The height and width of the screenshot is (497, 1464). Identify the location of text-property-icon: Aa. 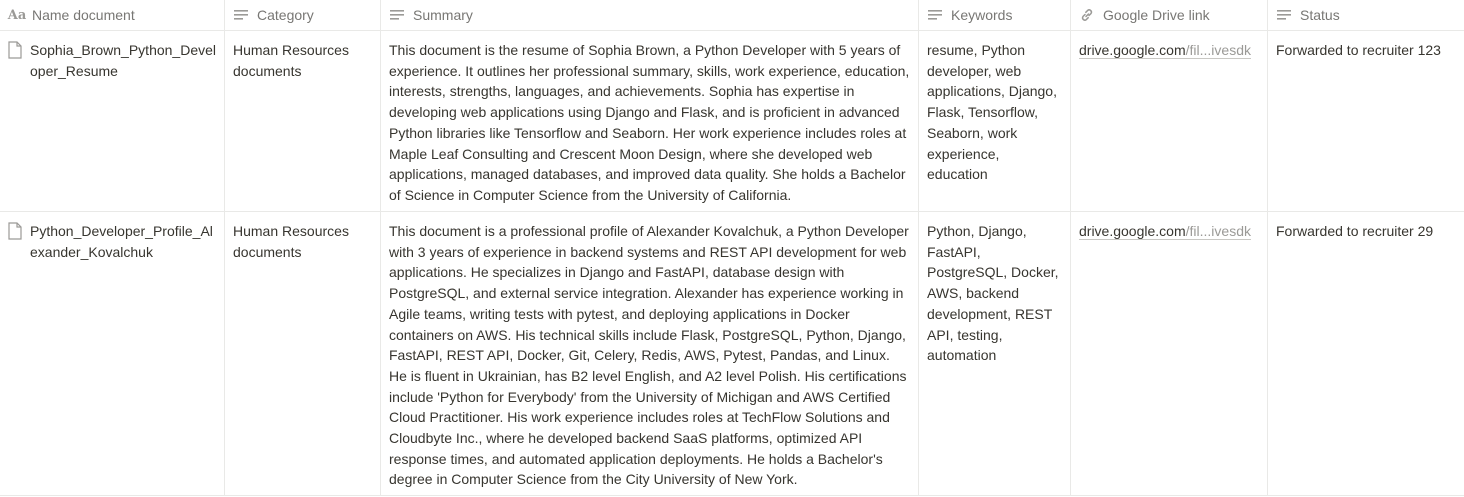
(17, 15).